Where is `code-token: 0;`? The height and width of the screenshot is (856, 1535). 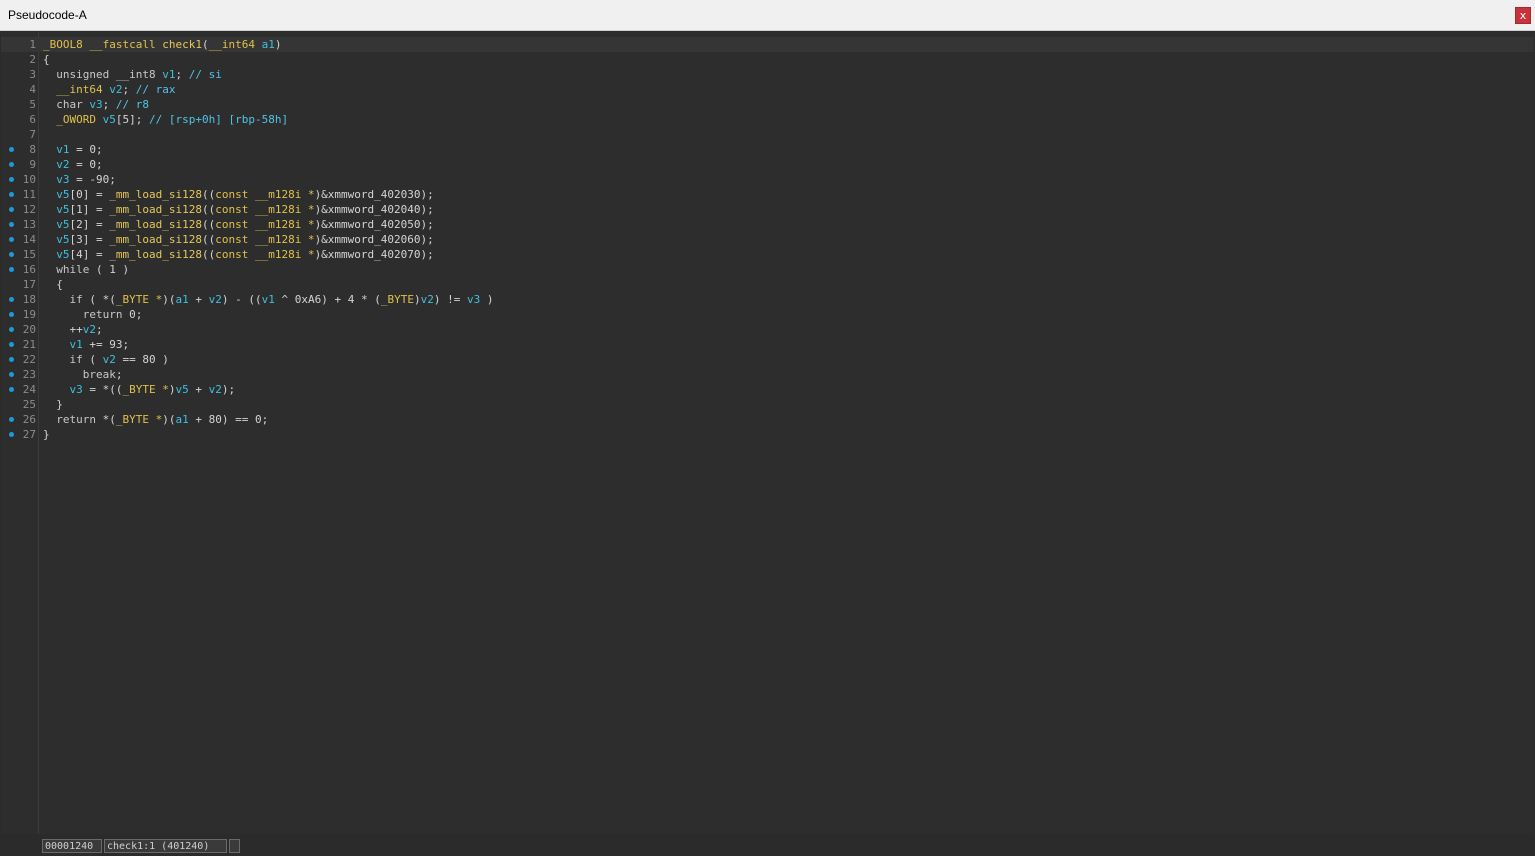
code-token: 0; is located at coordinates (132, 314).